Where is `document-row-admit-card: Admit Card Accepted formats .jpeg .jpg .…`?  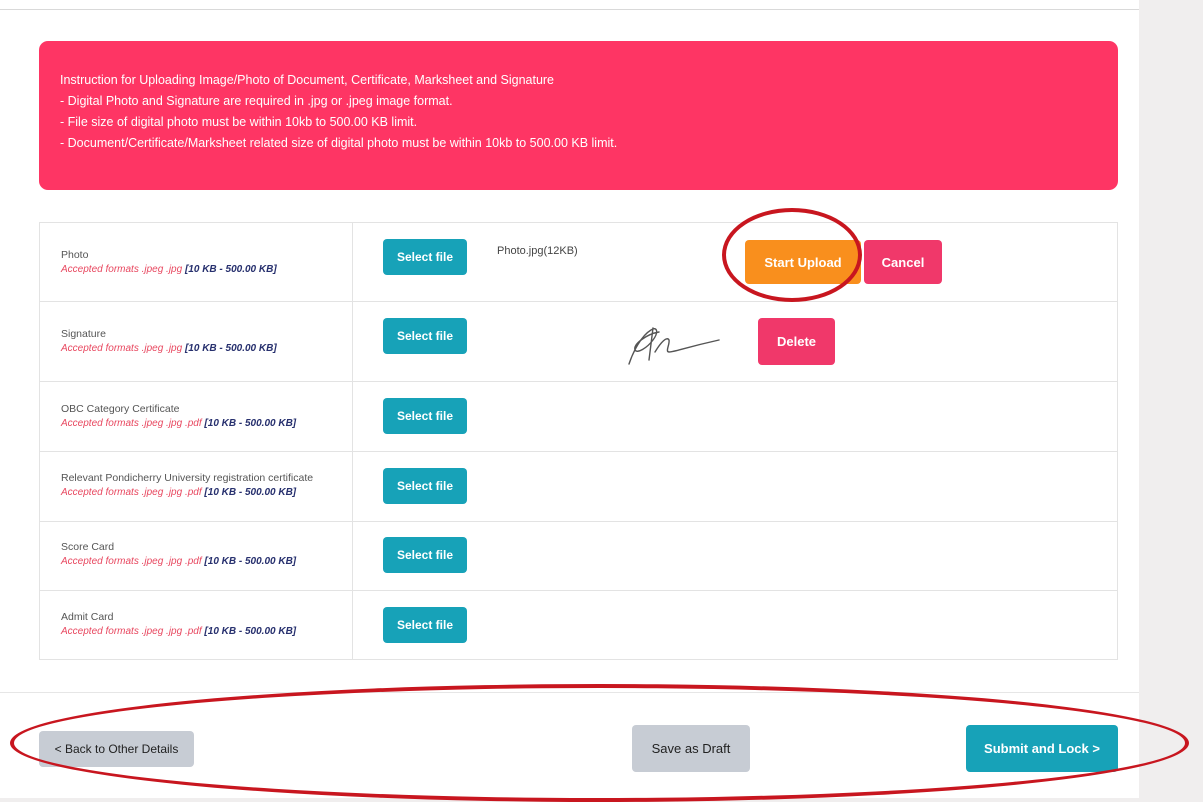
document-row-admit-card: Admit Card Accepted formats .jpeg .jpg .… is located at coordinates (578, 625).